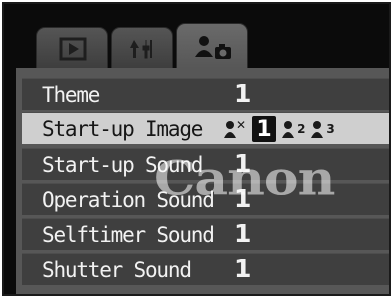 Image resolution: width=391 pixels, height=296 pixels. I want to click on tab-playback, so click(72, 47).